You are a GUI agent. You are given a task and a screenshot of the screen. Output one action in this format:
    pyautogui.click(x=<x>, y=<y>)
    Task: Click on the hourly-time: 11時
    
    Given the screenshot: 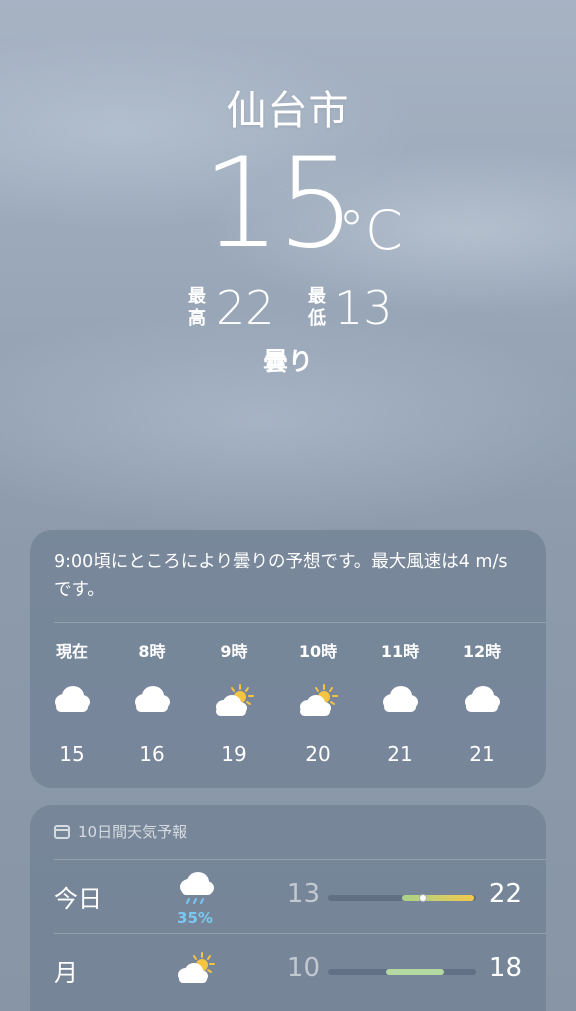 What is the action you would take?
    pyautogui.click(x=400, y=651)
    